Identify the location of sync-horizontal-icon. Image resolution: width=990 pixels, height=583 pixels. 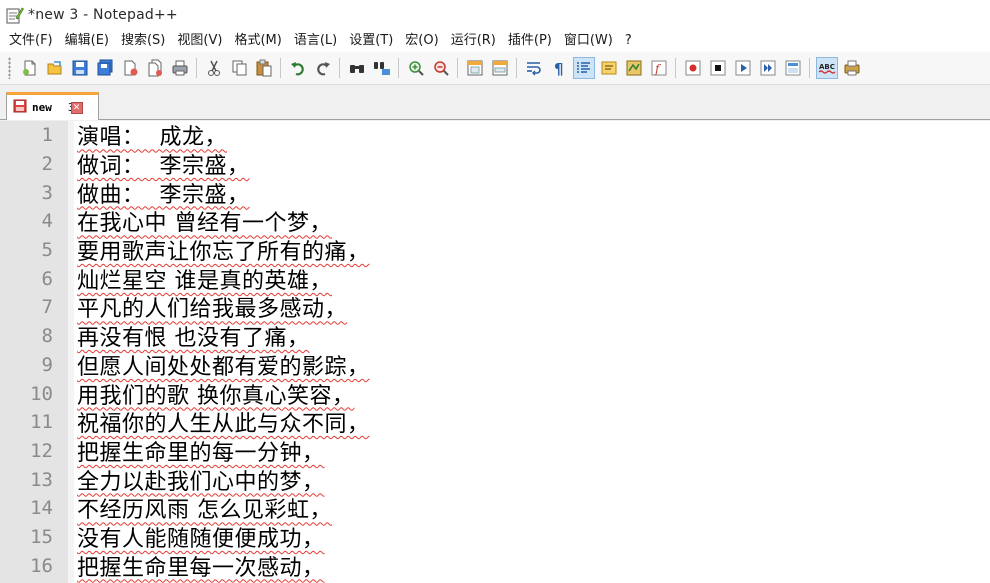
(500, 68).